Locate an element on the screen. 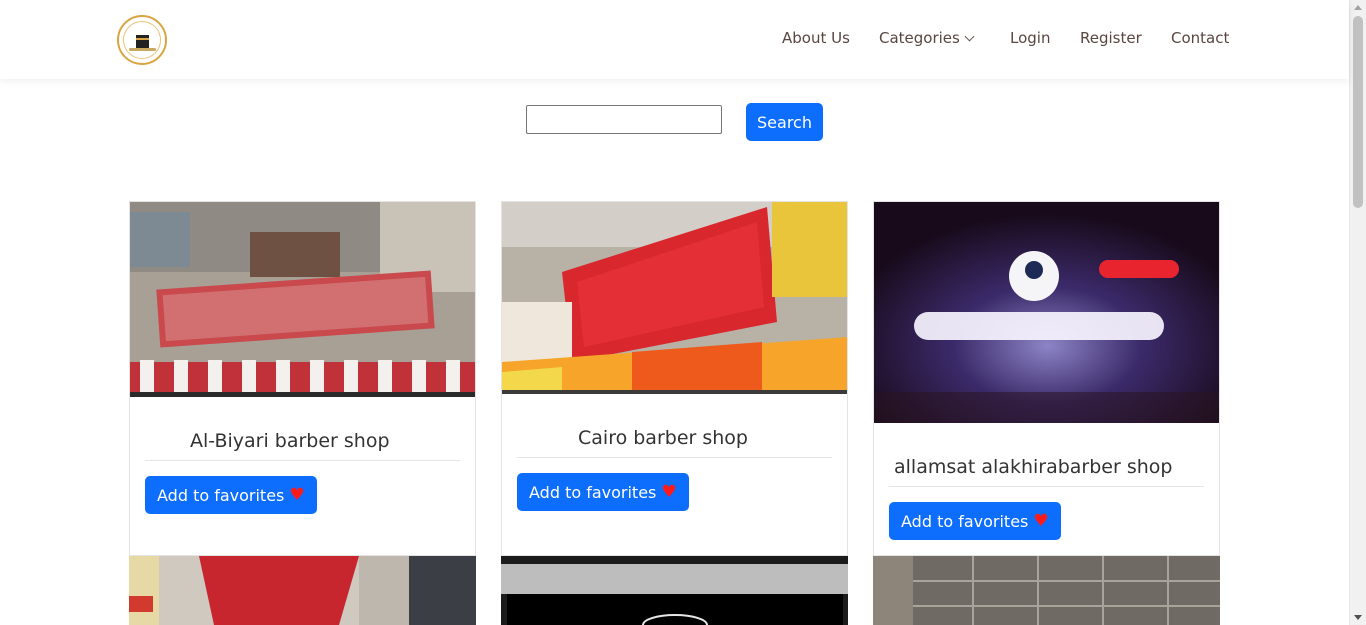 Image resolution: width=1366 pixels, height=625 pixels. search-button: Search is located at coordinates (784, 122).